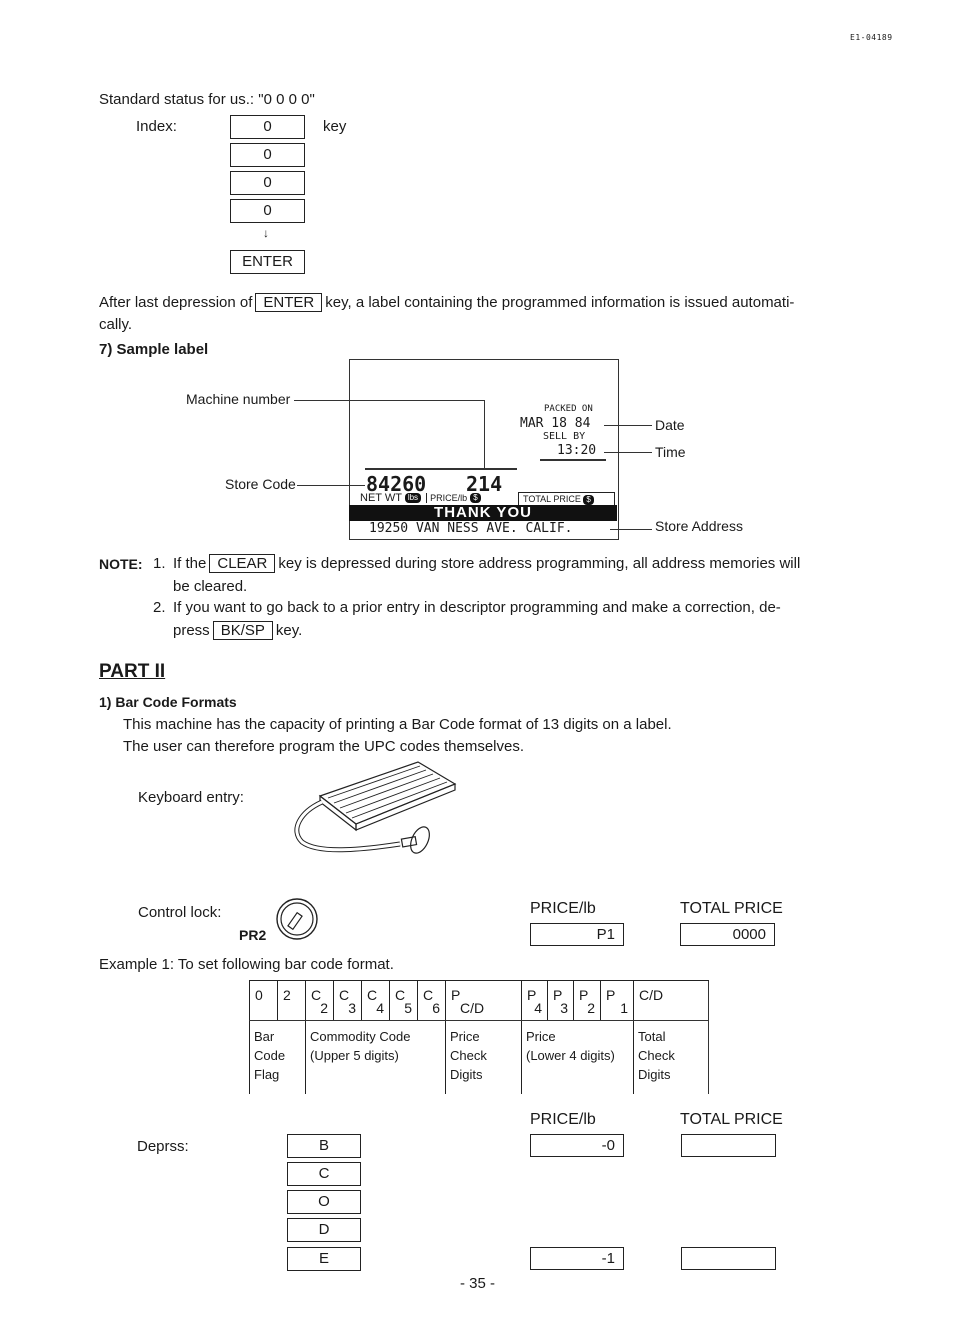  Describe the element at coordinates (475, 498) in the screenshot. I see `price-unit-badge: $` at that location.